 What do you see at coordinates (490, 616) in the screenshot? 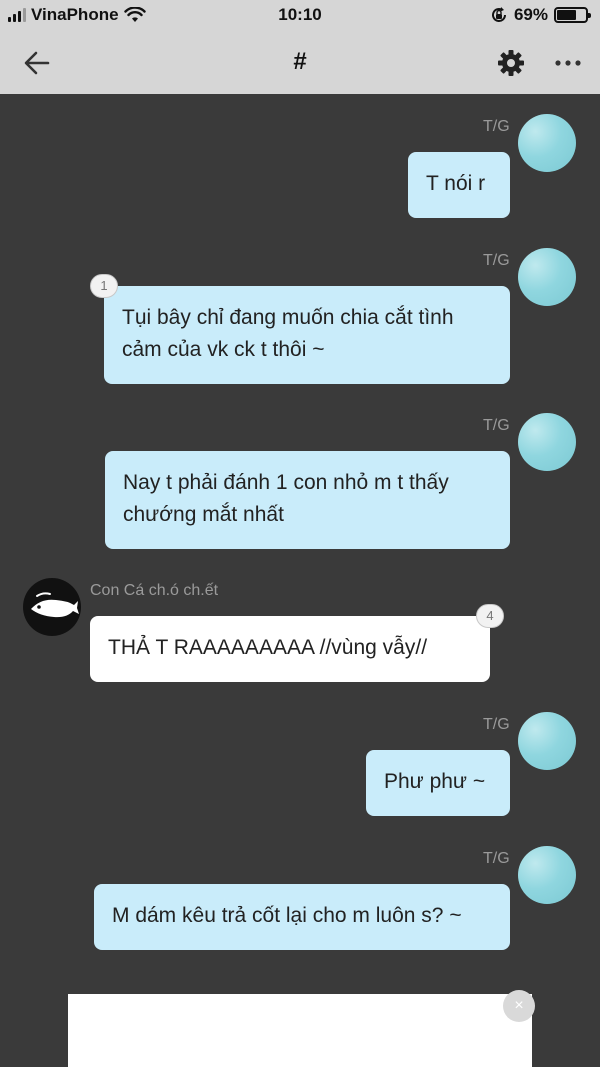
I see `reply-count-badge: 4` at bounding box center [490, 616].